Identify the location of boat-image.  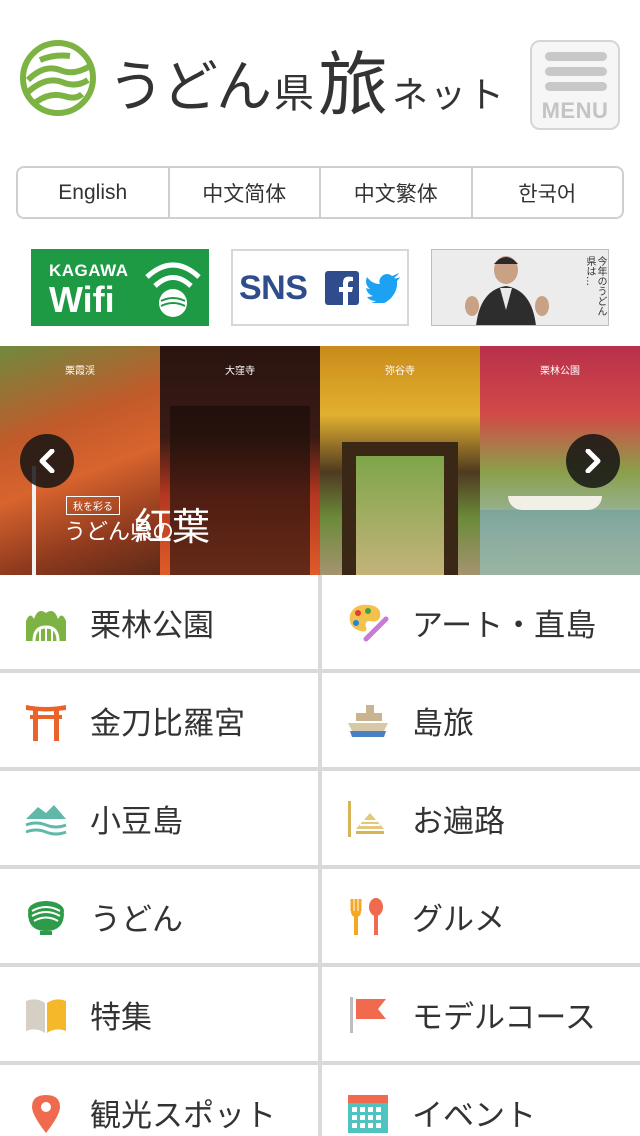
(555, 503).